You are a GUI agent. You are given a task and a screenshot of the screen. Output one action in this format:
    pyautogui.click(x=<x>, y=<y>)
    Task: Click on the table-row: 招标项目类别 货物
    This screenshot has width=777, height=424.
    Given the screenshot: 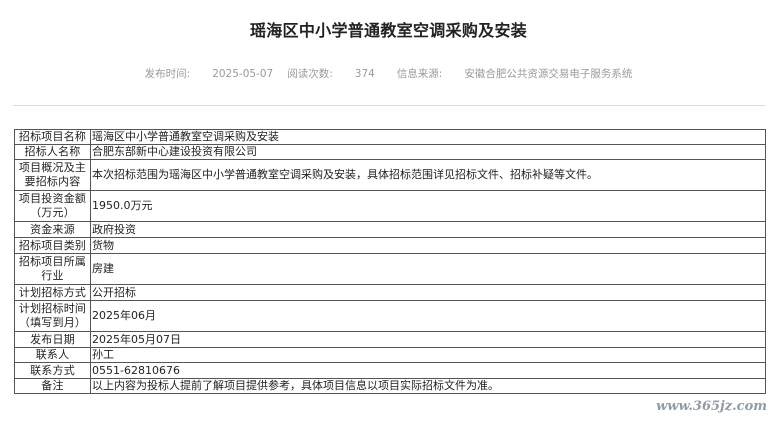 What is the action you would take?
    pyautogui.click(x=390, y=245)
    